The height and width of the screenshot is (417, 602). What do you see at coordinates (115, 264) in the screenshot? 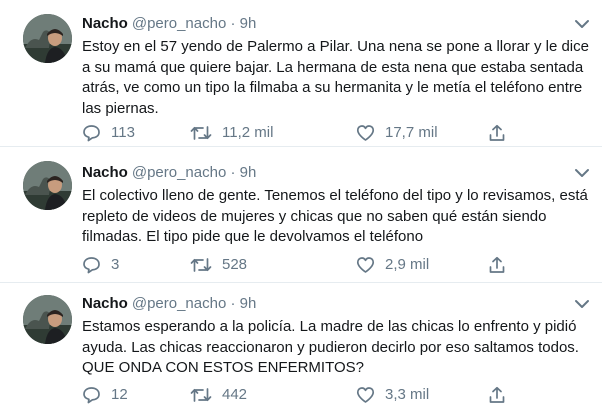
I see `reply-count: 3` at bounding box center [115, 264].